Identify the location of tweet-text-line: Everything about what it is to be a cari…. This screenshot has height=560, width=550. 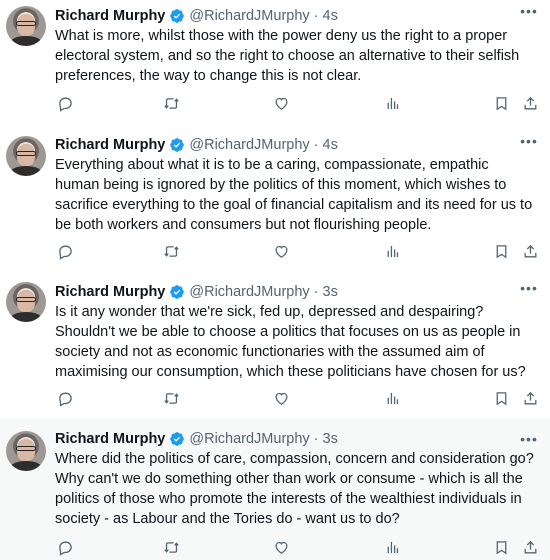
(272, 165).